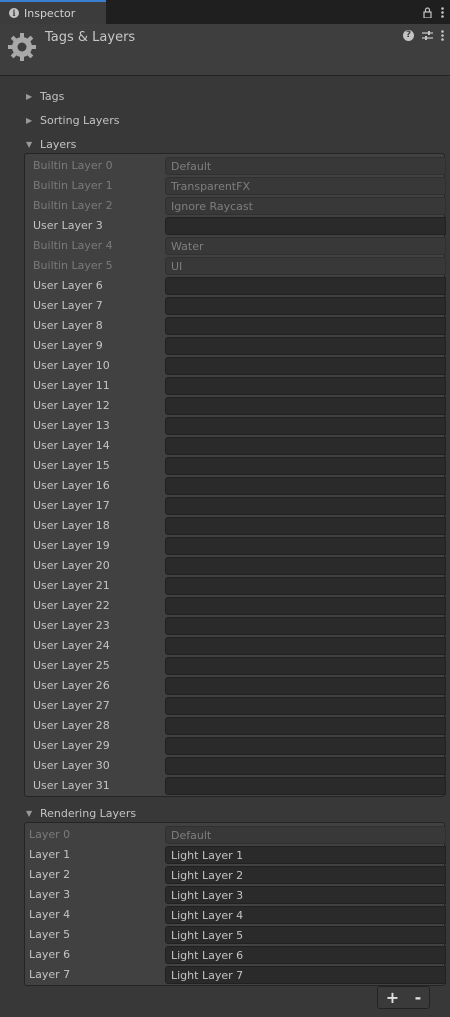  What do you see at coordinates (71, 385) in the screenshot?
I see `layer-label: User Layer 11` at bounding box center [71, 385].